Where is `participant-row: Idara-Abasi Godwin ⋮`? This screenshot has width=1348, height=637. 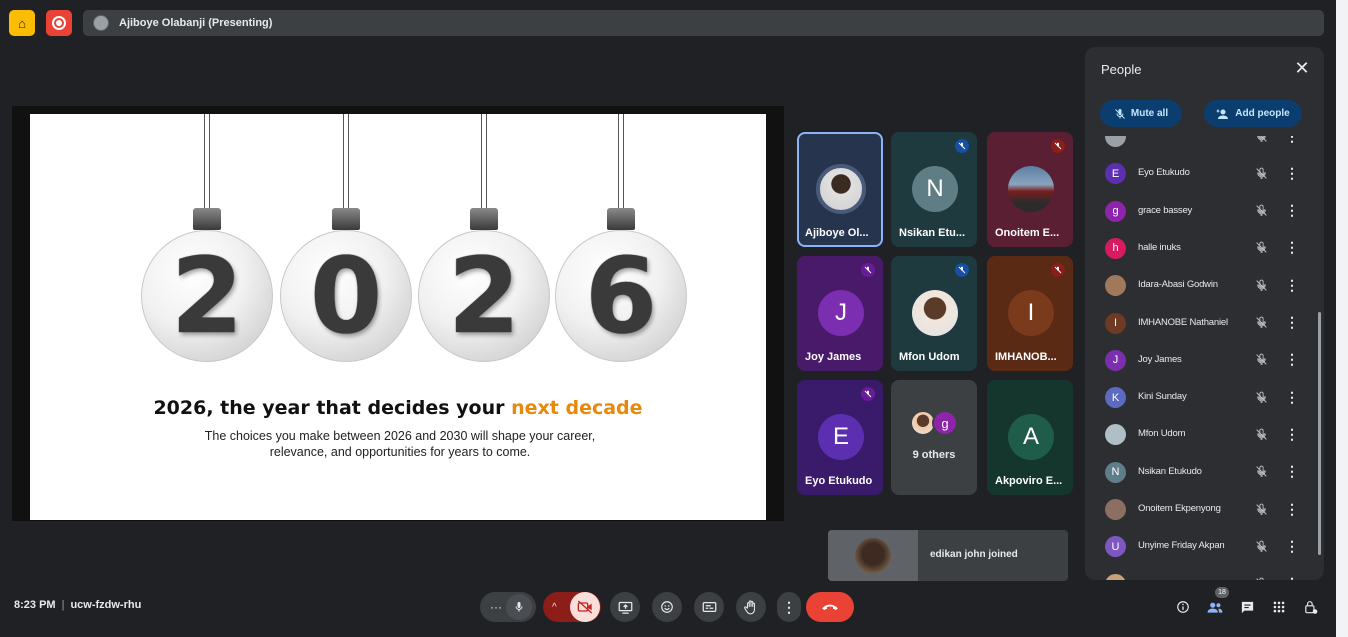 participant-row: Idara-Abasi Godwin ⋮ is located at coordinates (1204, 285).